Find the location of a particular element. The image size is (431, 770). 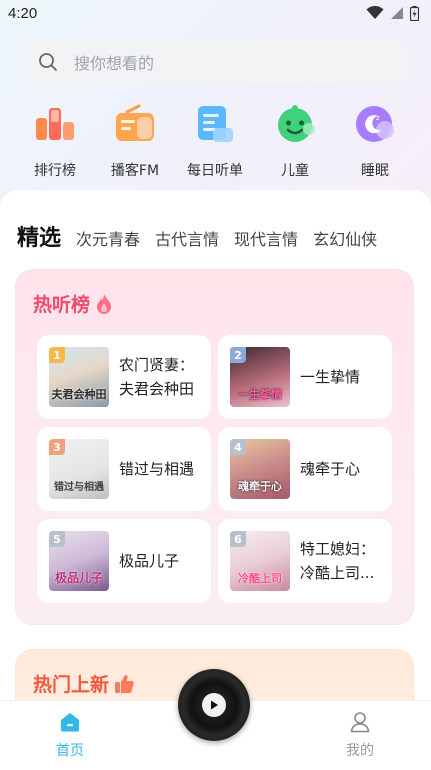

book-title: 一生挚情 is located at coordinates (330, 377).